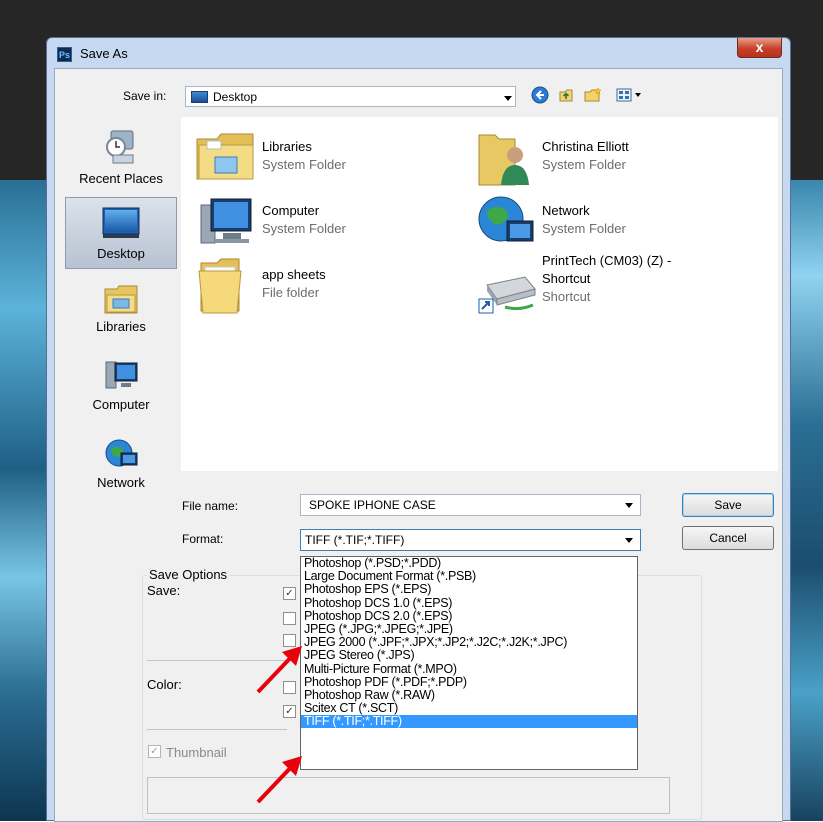 The image size is (823, 822). Describe the element at coordinates (121, 454) in the screenshot. I see `network-icon` at that location.